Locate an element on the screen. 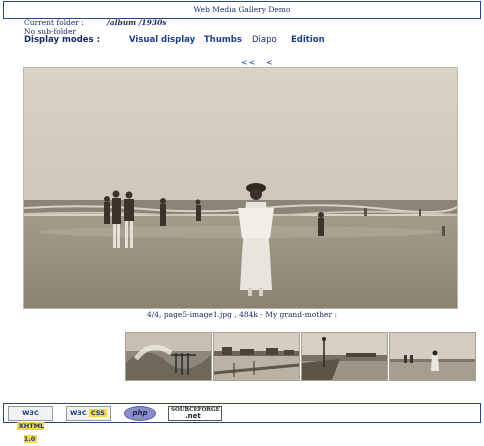 This screenshot has width=484, height=446. pier-lamppost-thumbnail is located at coordinates (344, 356).